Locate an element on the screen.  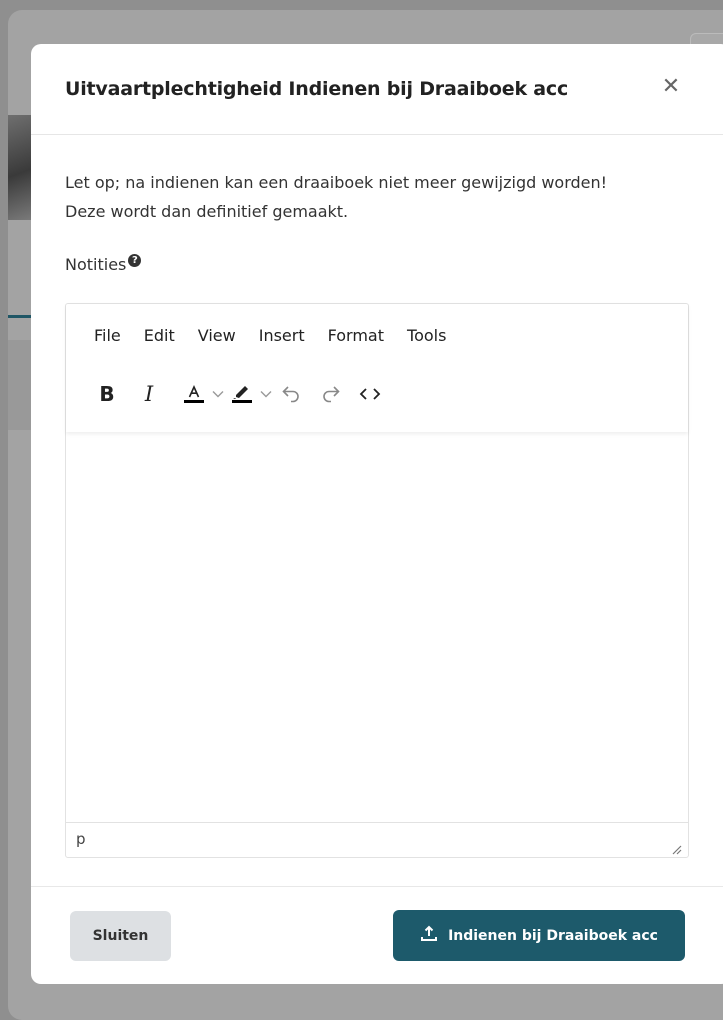
menu-format: Format is located at coordinates (356, 335).